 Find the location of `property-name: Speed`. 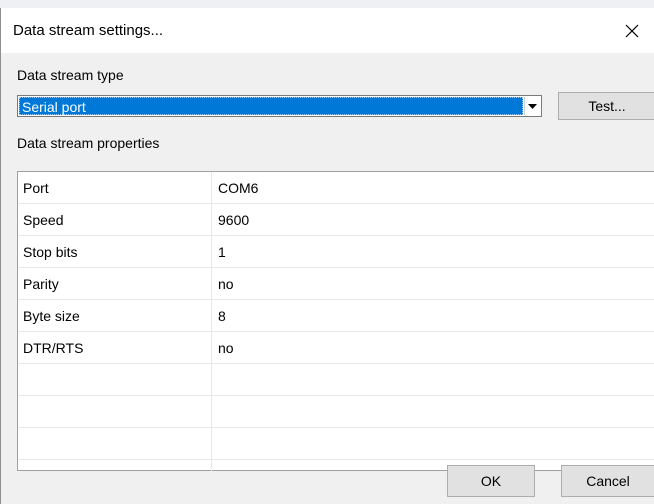

property-name: Speed is located at coordinates (43, 220).